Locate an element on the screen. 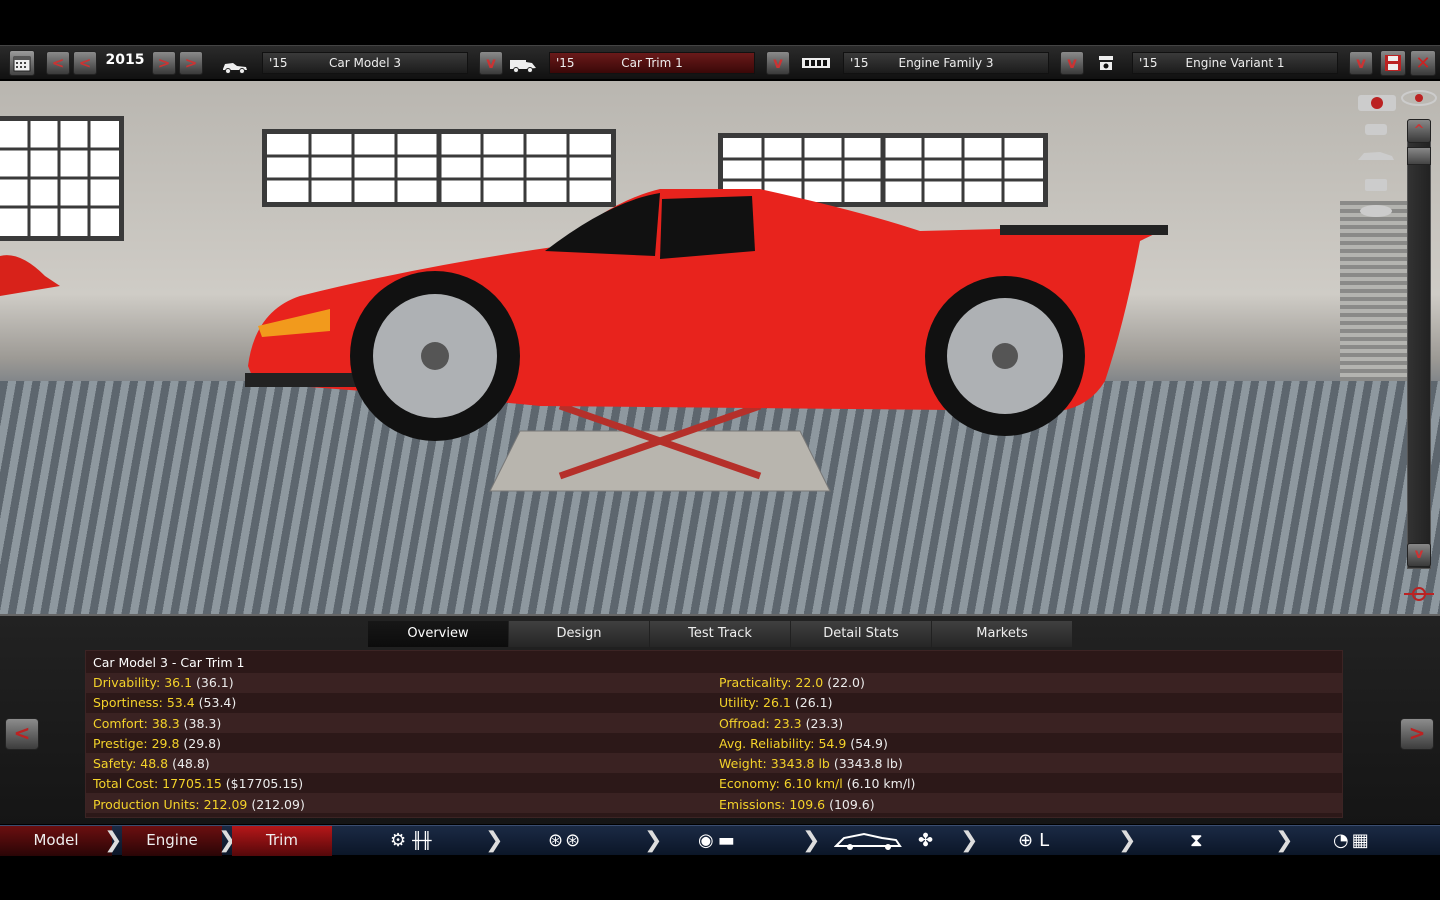  stat-previous: (53.4) is located at coordinates (217, 702).